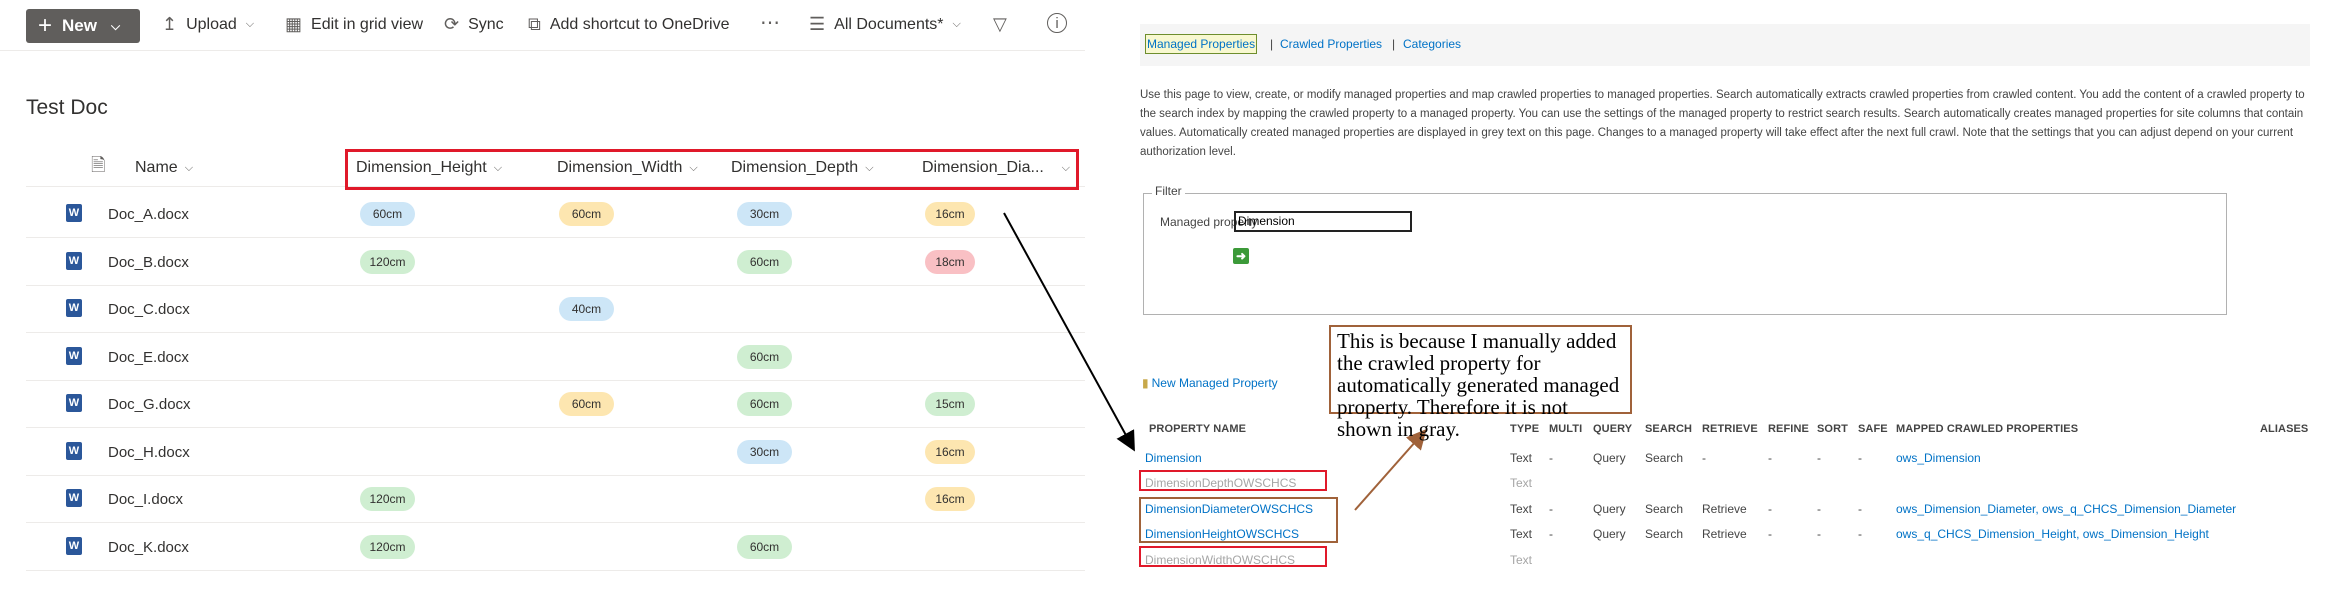 This screenshot has height=595, width=2331. I want to click on header-search: SEARCH, so click(1668, 429).